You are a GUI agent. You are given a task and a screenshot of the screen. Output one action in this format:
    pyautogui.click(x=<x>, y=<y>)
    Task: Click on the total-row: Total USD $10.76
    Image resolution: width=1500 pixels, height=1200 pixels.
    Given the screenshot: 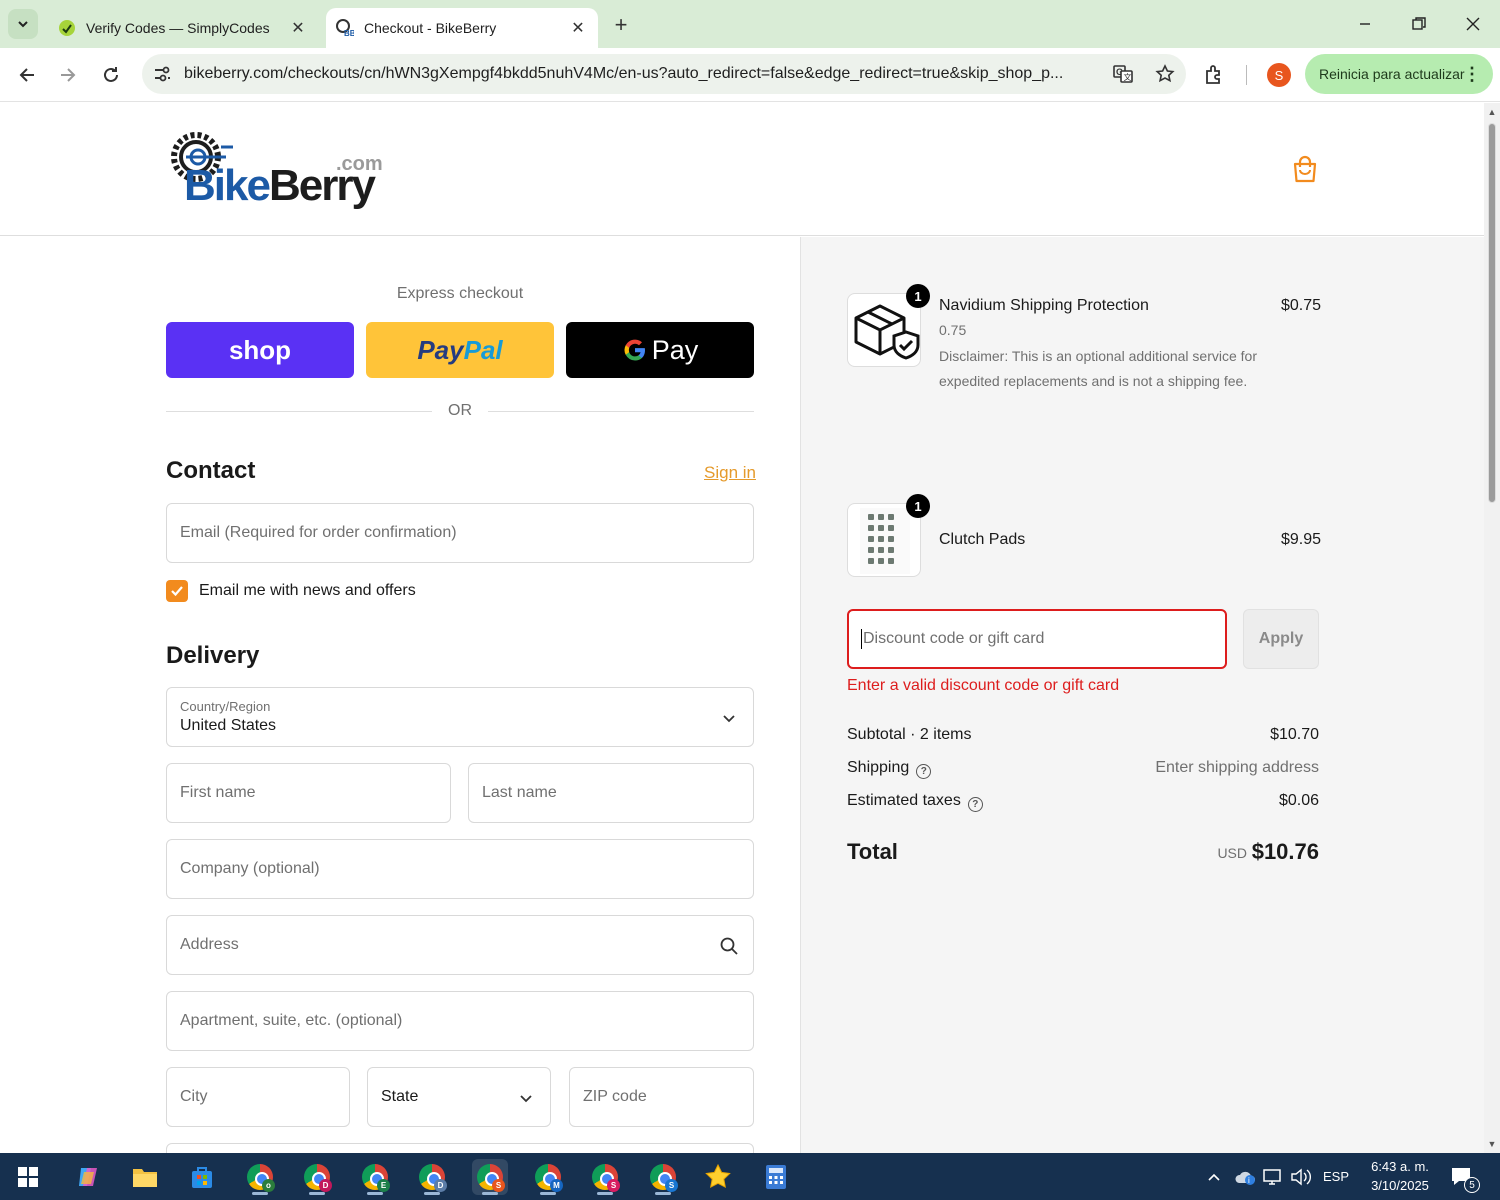 What is the action you would take?
    pyautogui.click(x=1083, y=853)
    